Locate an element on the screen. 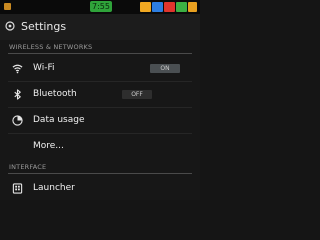 Image resolution: width=320 pixels, height=240 pixels. battery-icon is located at coordinates (192, 7).